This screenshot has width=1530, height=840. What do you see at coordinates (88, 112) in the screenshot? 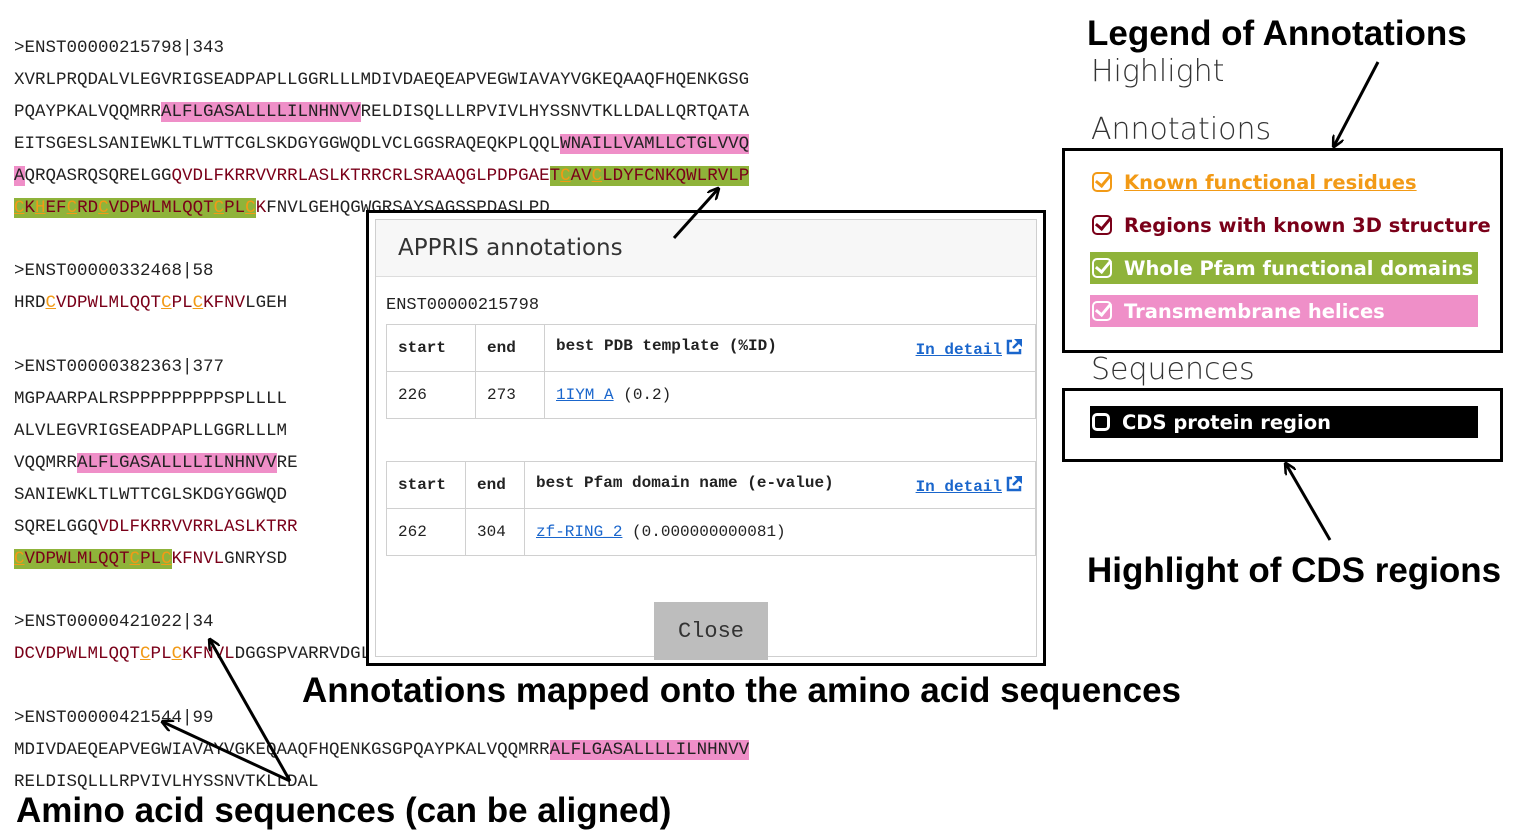
I see `residue-segment: PQAYPKALVQQMRR` at bounding box center [88, 112].